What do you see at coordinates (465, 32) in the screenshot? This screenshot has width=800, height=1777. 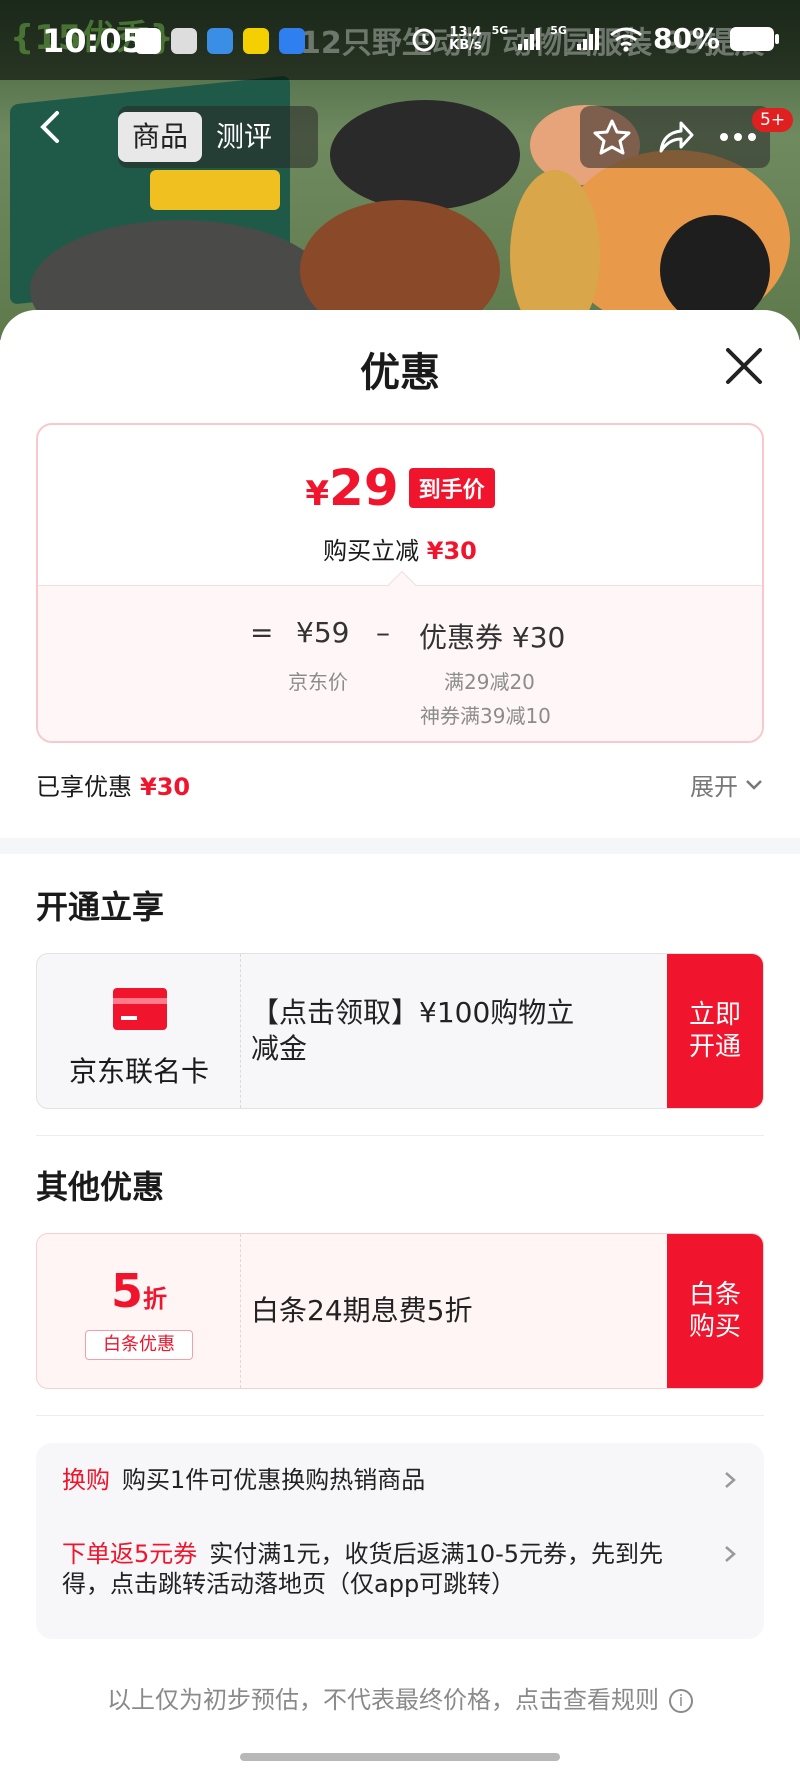 I see `network-speed-value: 13.4` at bounding box center [465, 32].